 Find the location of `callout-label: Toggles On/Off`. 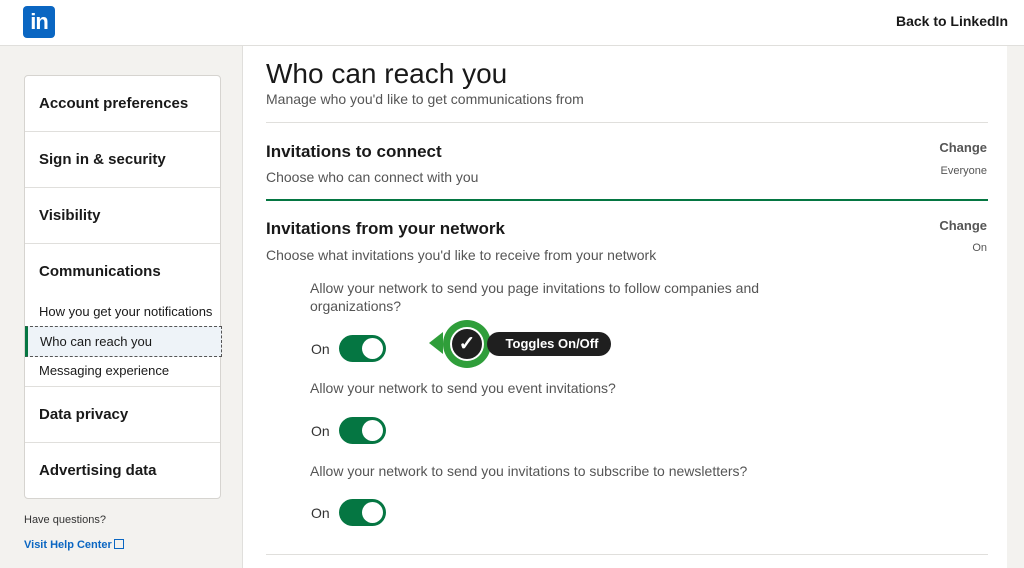

callout-label: Toggles On/Off is located at coordinates (549, 344).